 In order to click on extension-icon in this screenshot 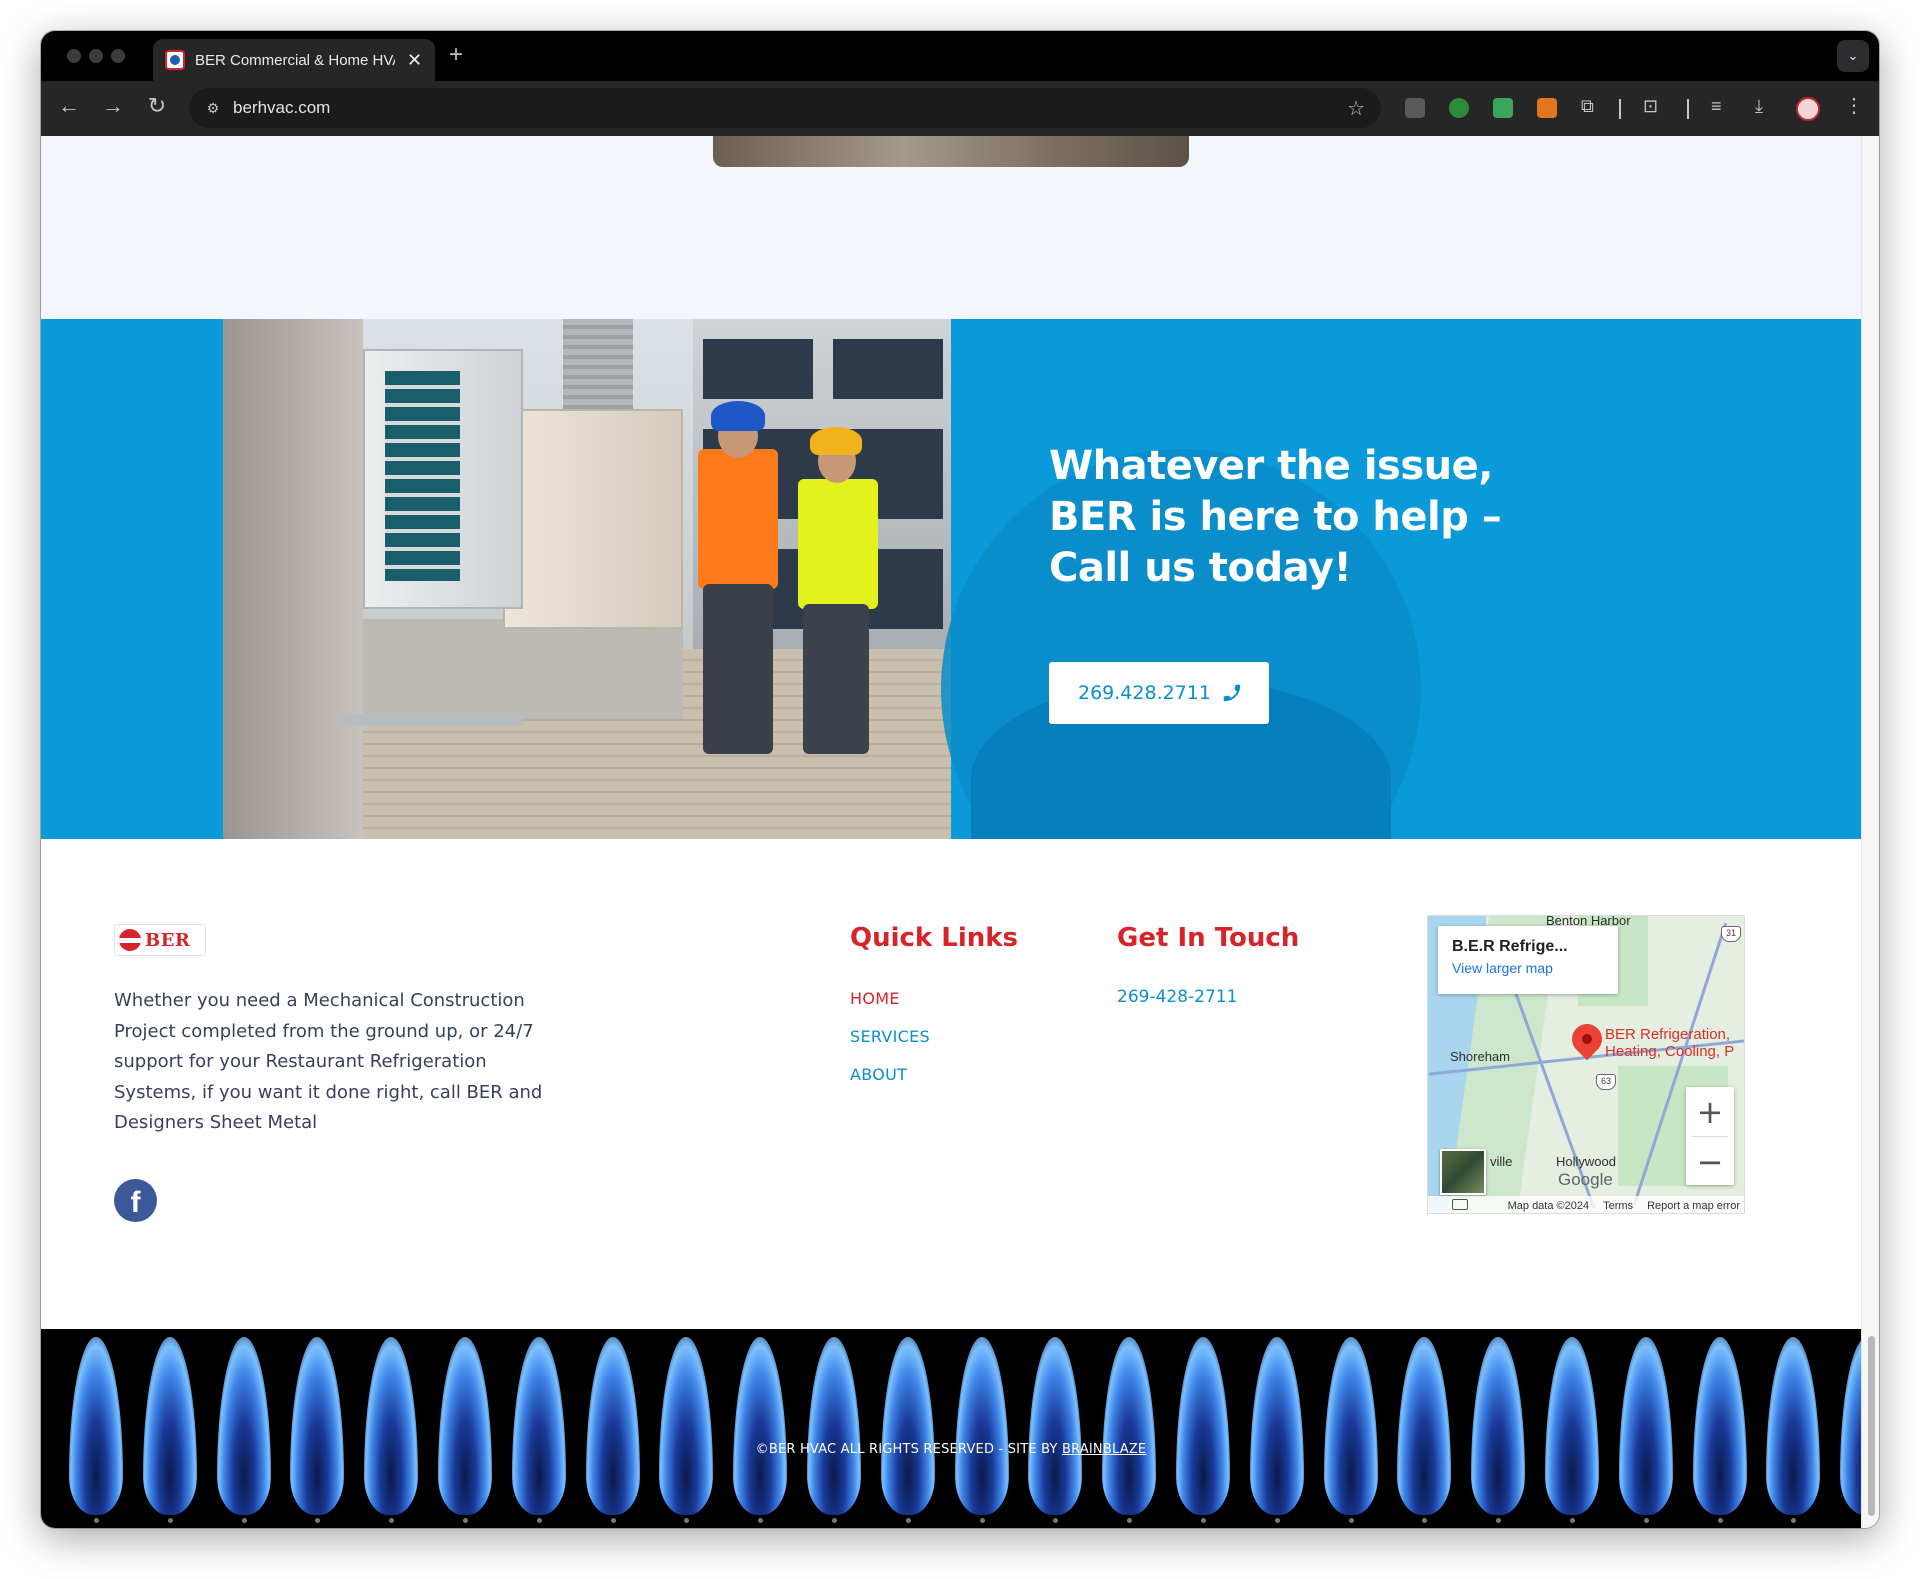, I will do `click(1415, 108)`.